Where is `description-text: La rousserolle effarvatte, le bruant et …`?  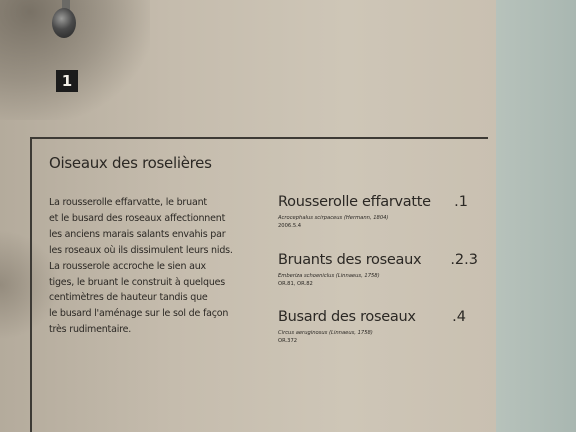
description-text: La rousserolle effarvatte, le bruant et … is located at coordinates (164, 266).